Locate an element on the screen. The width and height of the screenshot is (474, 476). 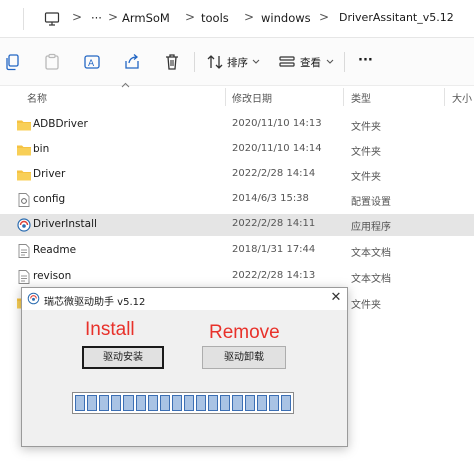
install-driver-button: 驱动安装 is located at coordinates (123, 357).